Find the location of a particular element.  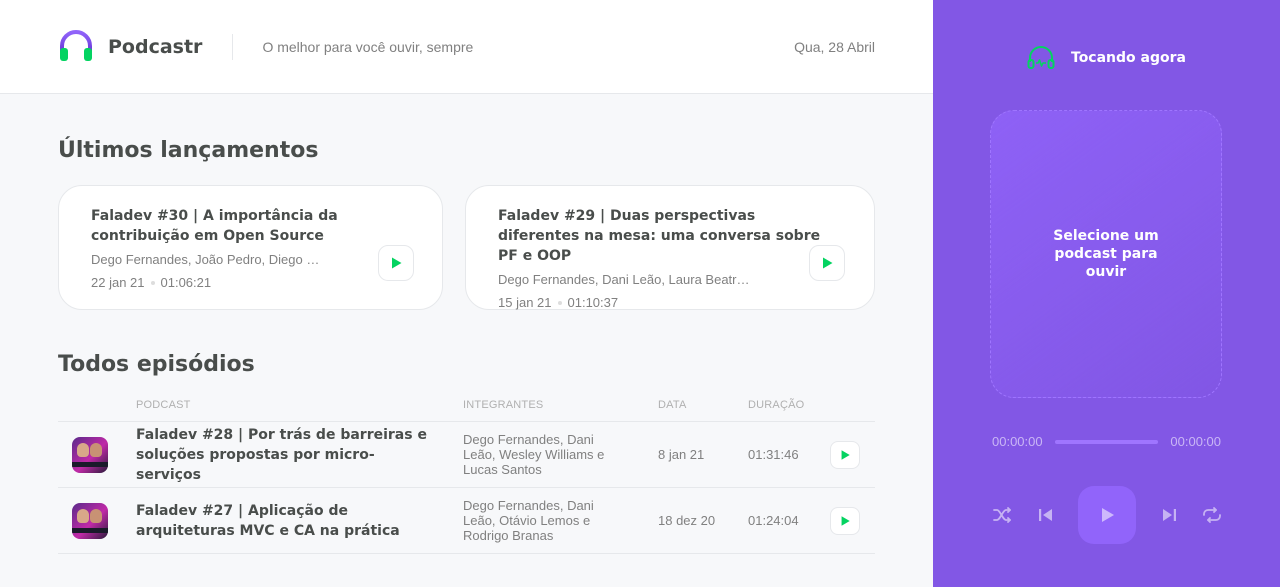

empty-player-placeholder: Selecione um podcast para ouvir is located at coordinates (1106, 254).